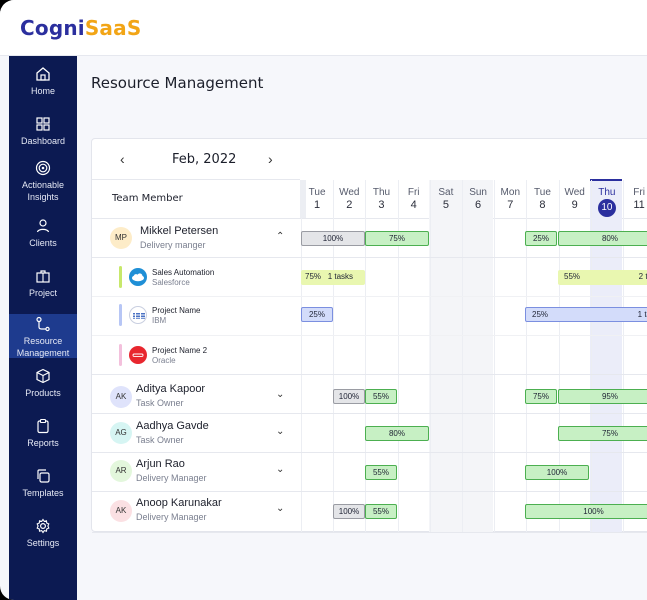 The height and width of the screenshot is (600, 647). I want to click on avatar: AG, so click(121, 433).